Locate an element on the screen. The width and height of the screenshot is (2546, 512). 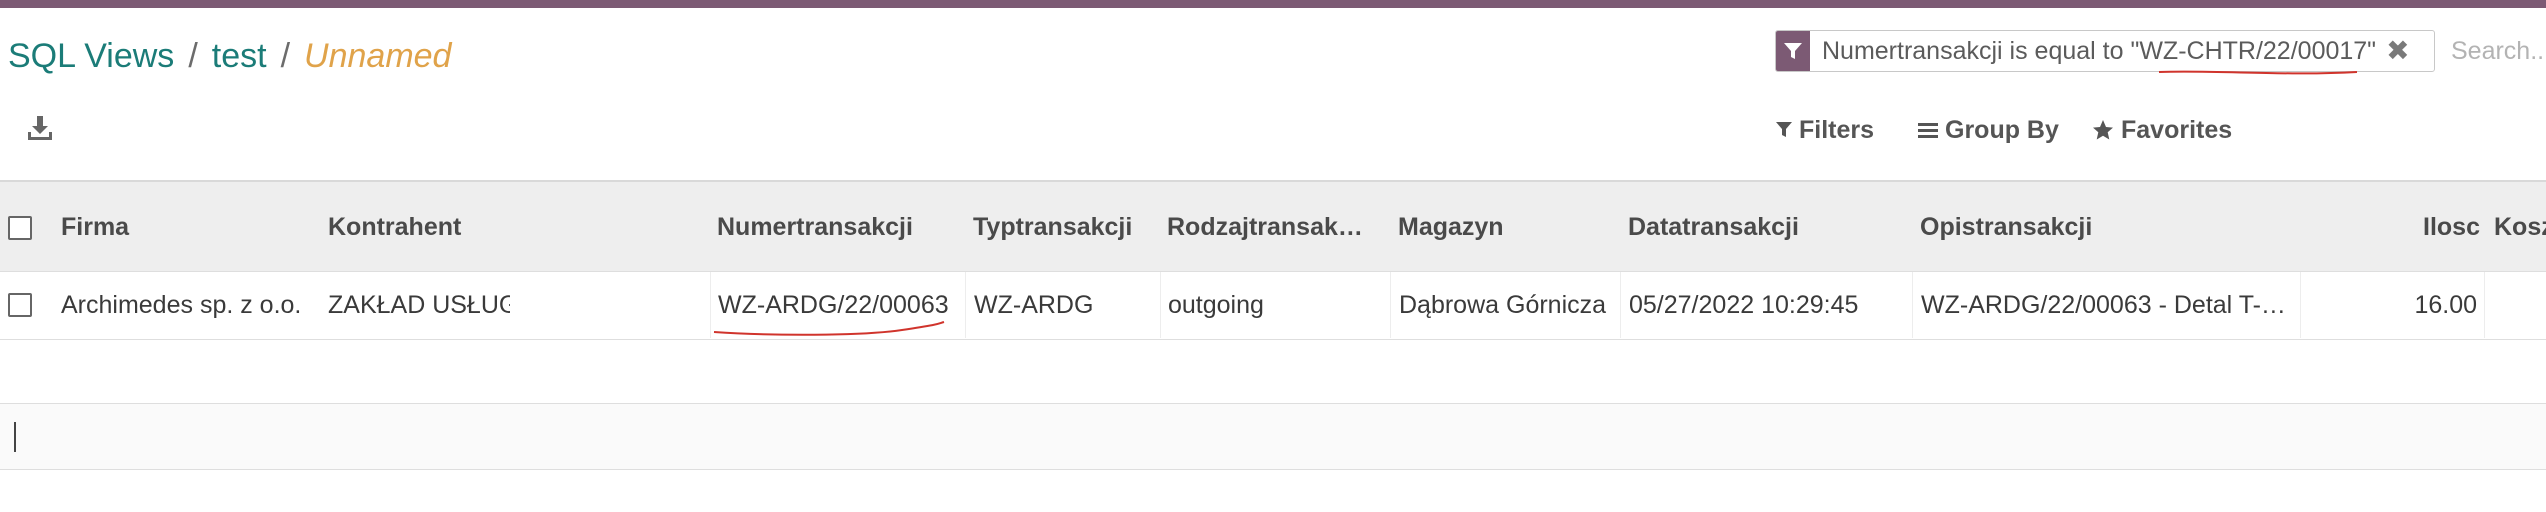
column-header-koszt: Kosz is located at coordinates (2520, 227).